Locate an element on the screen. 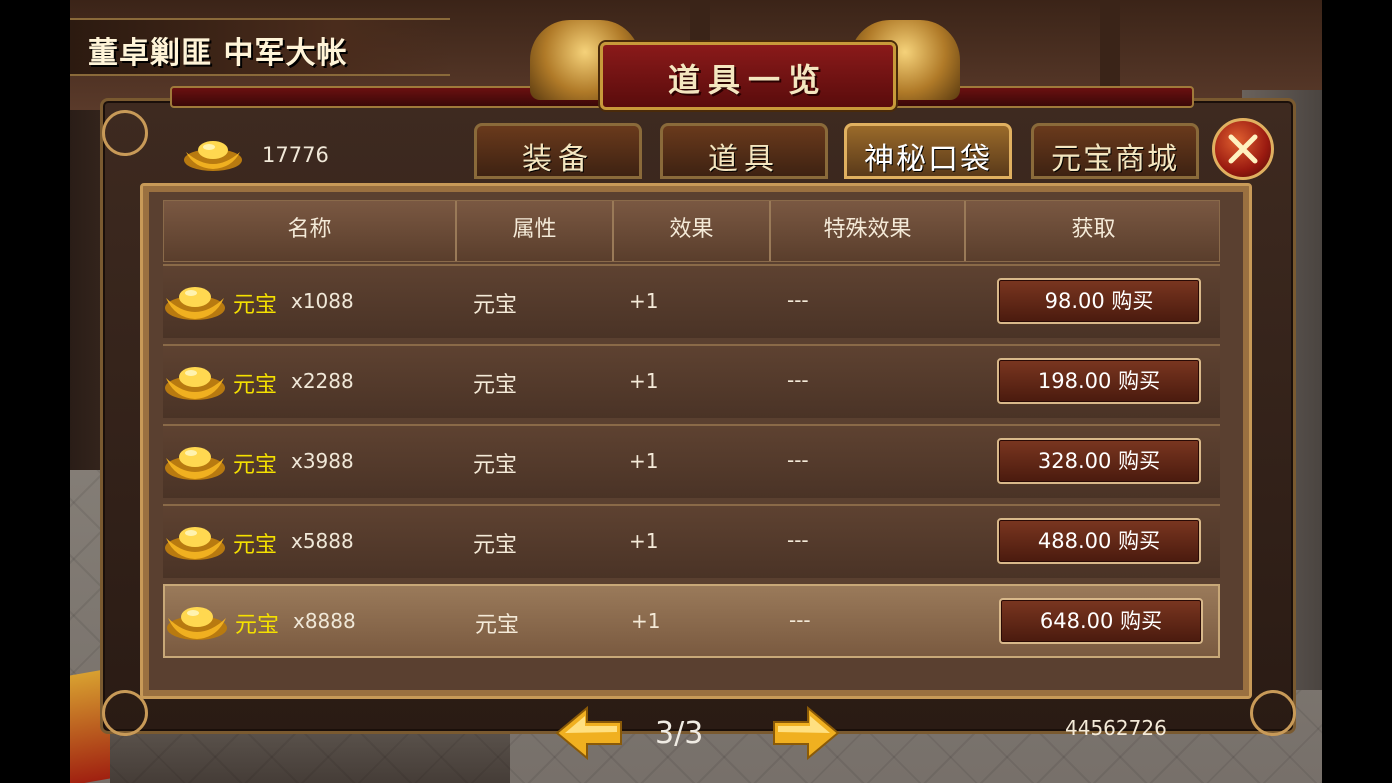 This screenshot has width=1392, height=783. item-quantity: x3988 is located at coordinates (322, 461).